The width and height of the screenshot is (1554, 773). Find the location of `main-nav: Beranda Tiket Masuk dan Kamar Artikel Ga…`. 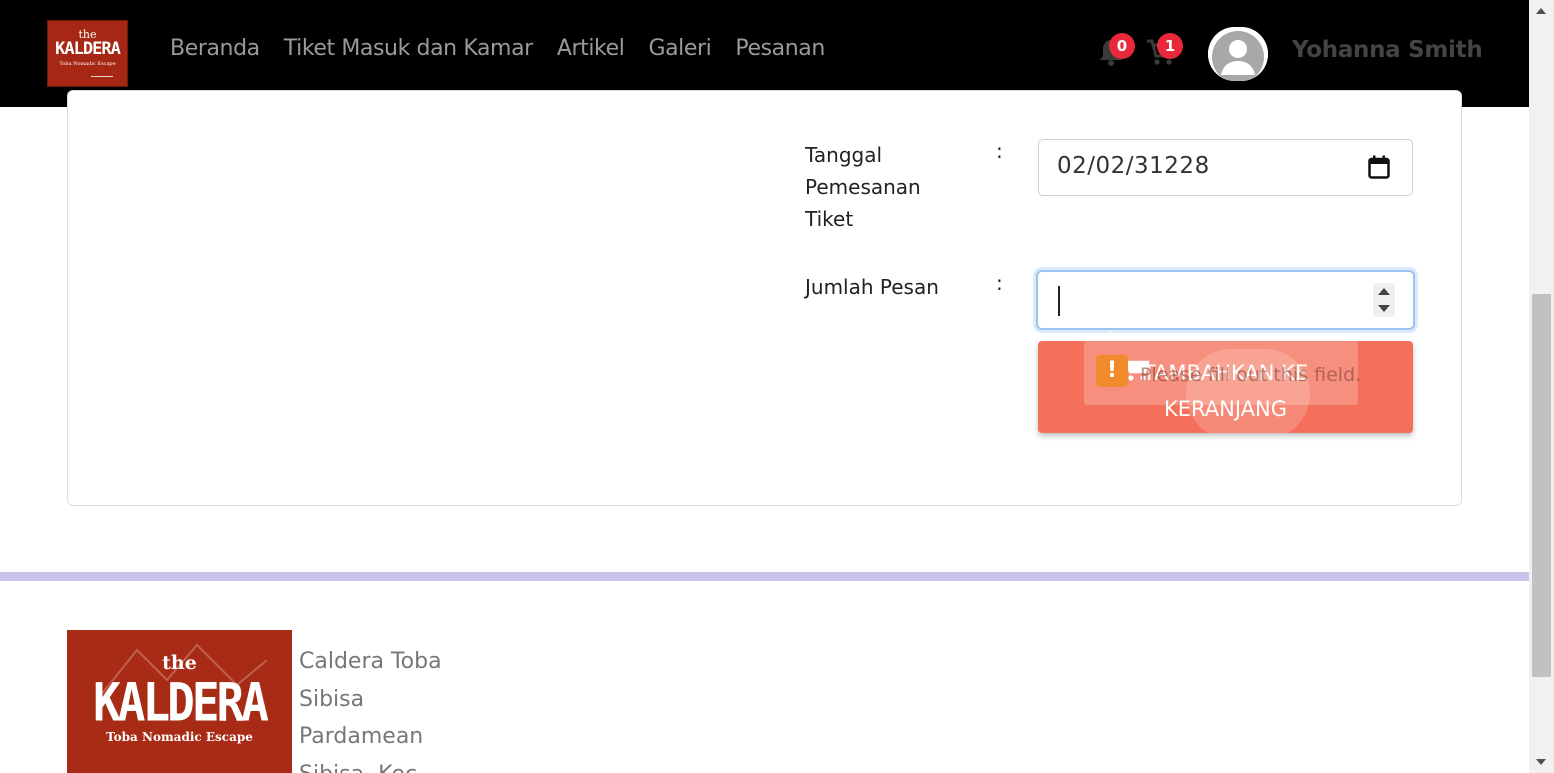

main-nav: Beranda Tiket Masuk dan Kamar Artikel Ga… is located at coordinates (509, 48).